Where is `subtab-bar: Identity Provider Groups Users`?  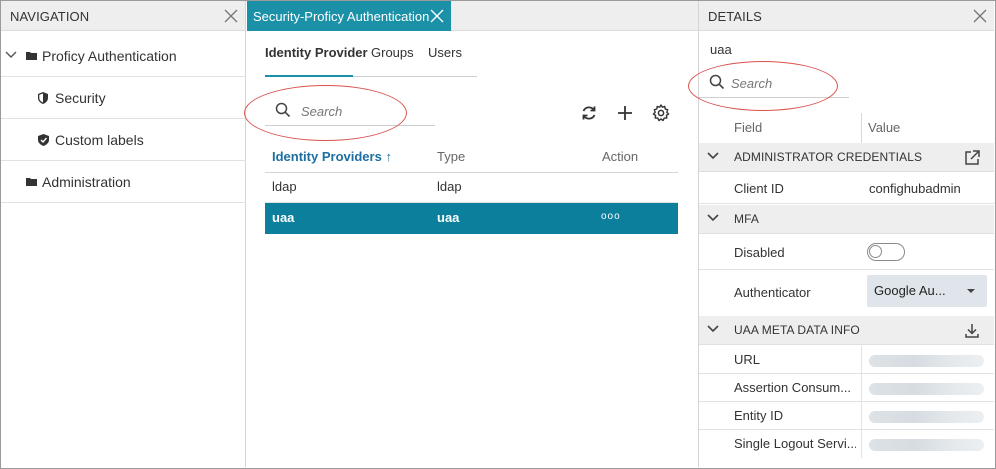 subtab-bar: Identity Provider Groups Users is located at coordinates (371, 54).